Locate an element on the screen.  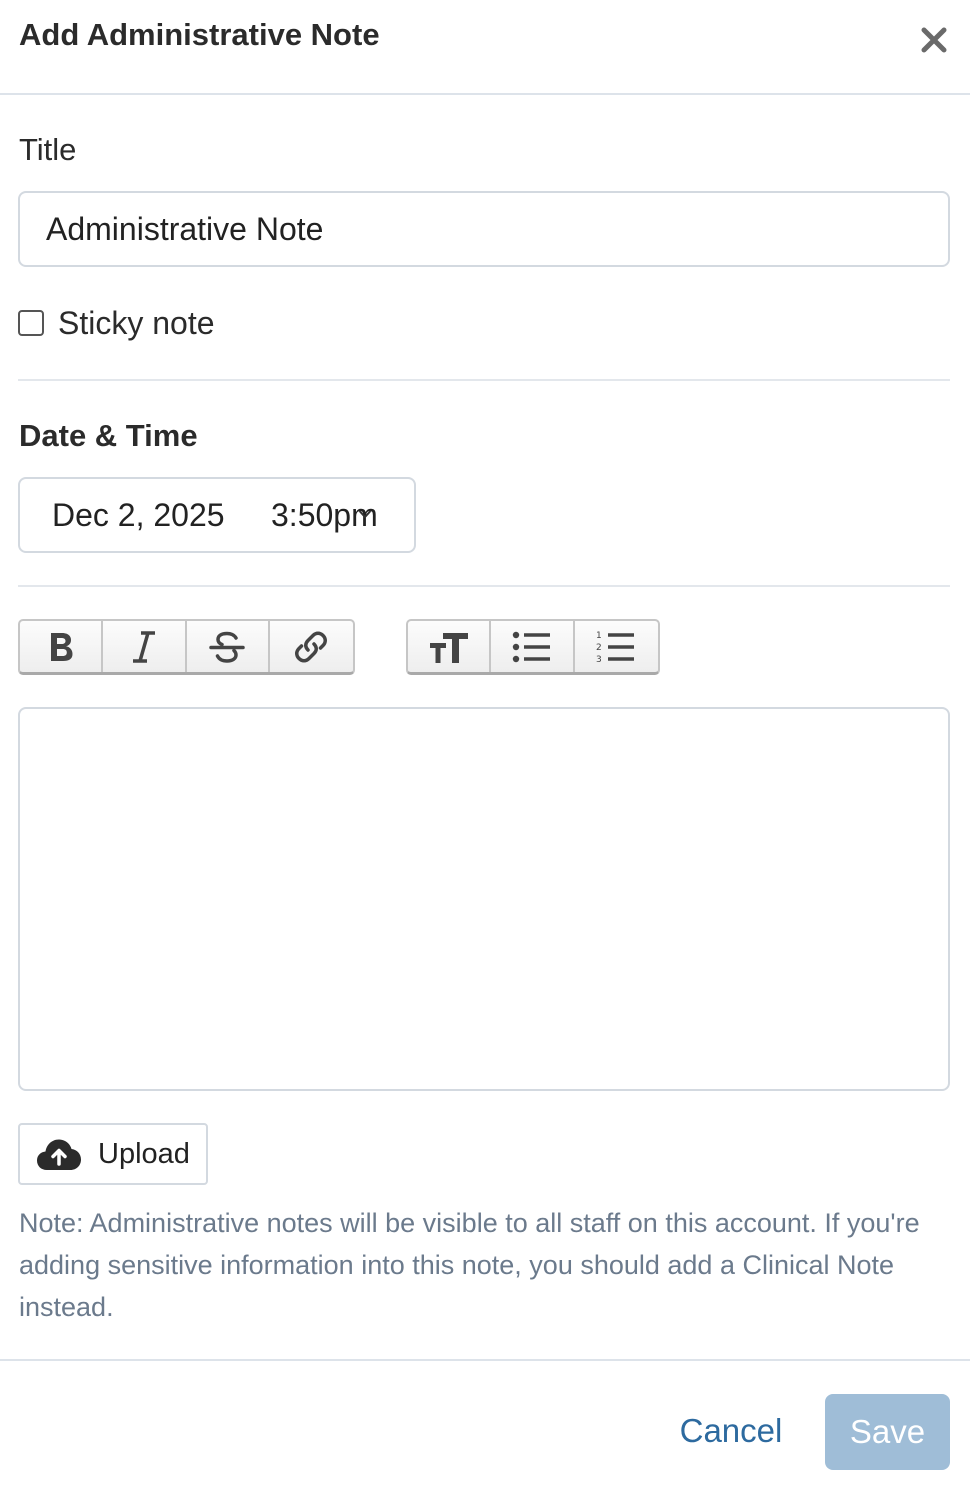
strikethrough-icon is located at coordinates (227, 647).